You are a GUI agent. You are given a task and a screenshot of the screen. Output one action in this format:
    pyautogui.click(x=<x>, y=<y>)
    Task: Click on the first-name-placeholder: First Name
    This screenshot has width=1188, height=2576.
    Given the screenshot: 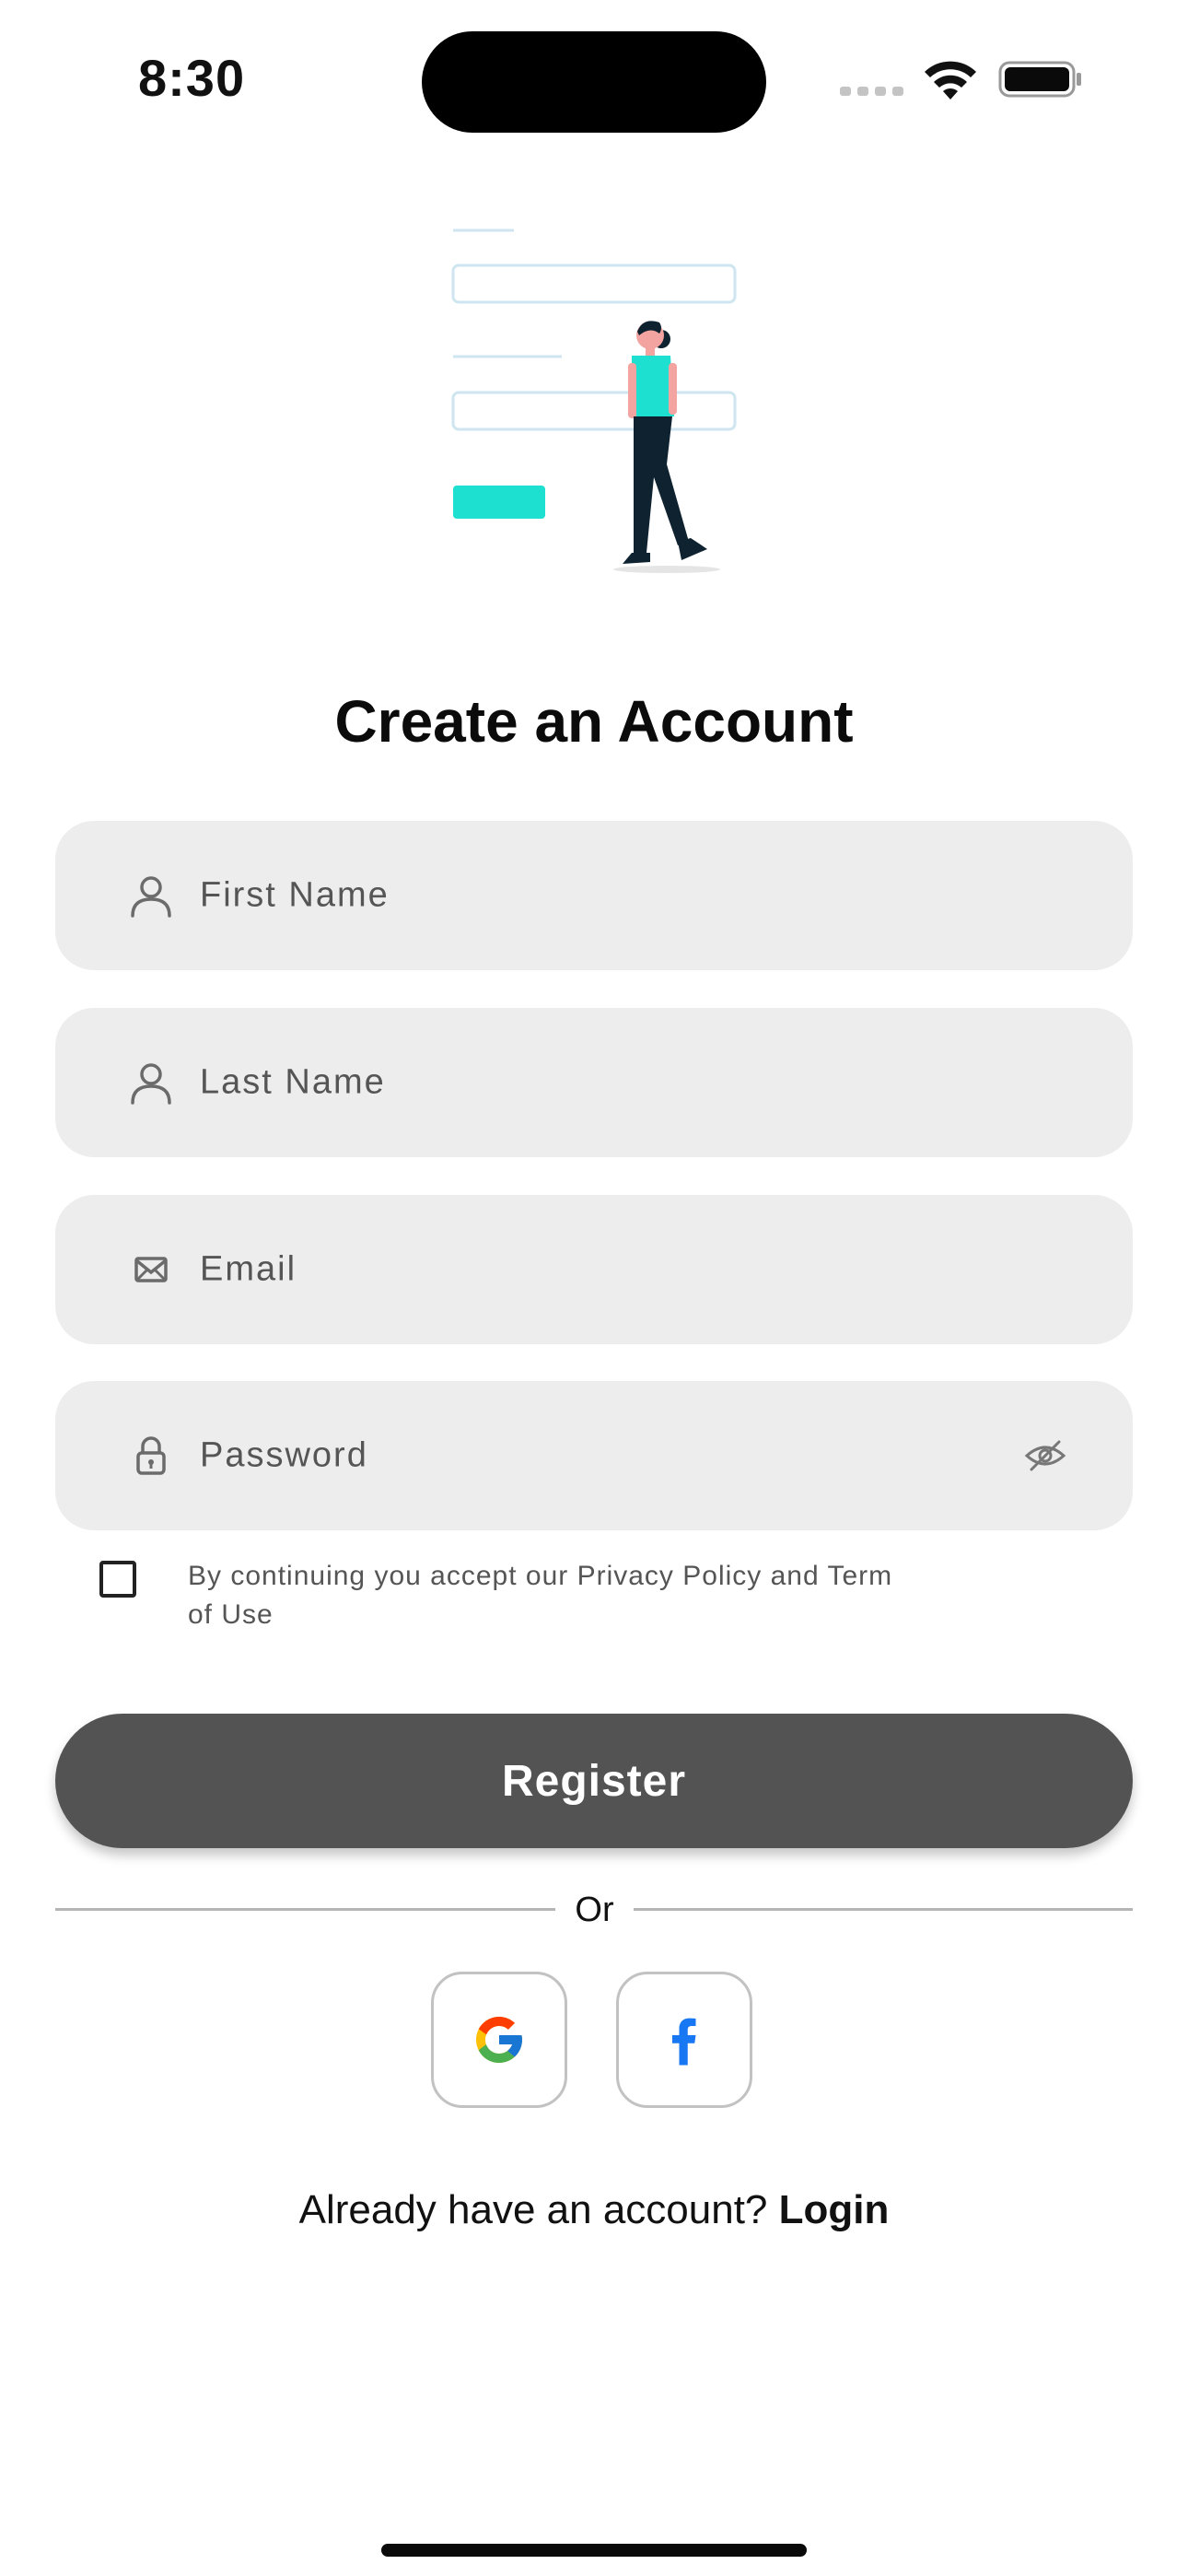 What is the action you would take?
    pyautogui.click(x=295, y=895)
    